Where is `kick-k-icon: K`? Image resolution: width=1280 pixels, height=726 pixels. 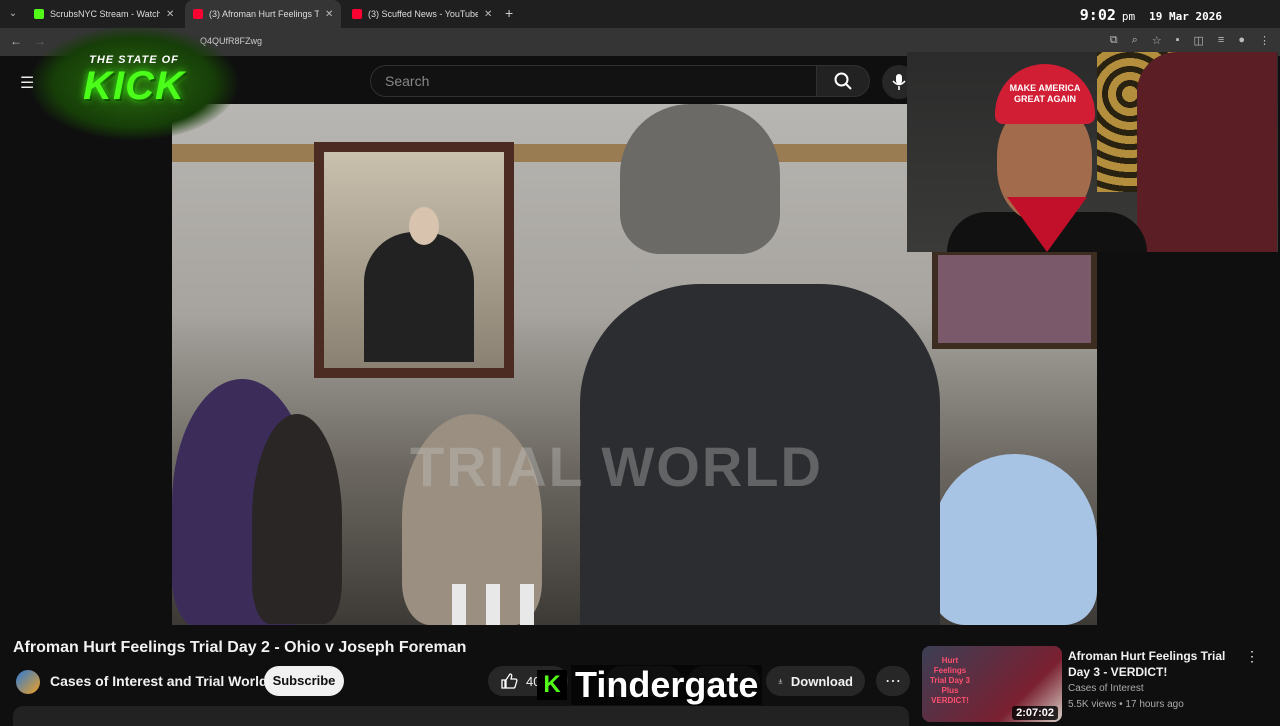
kick-k-icon: K is located at coordinates (552, 685).